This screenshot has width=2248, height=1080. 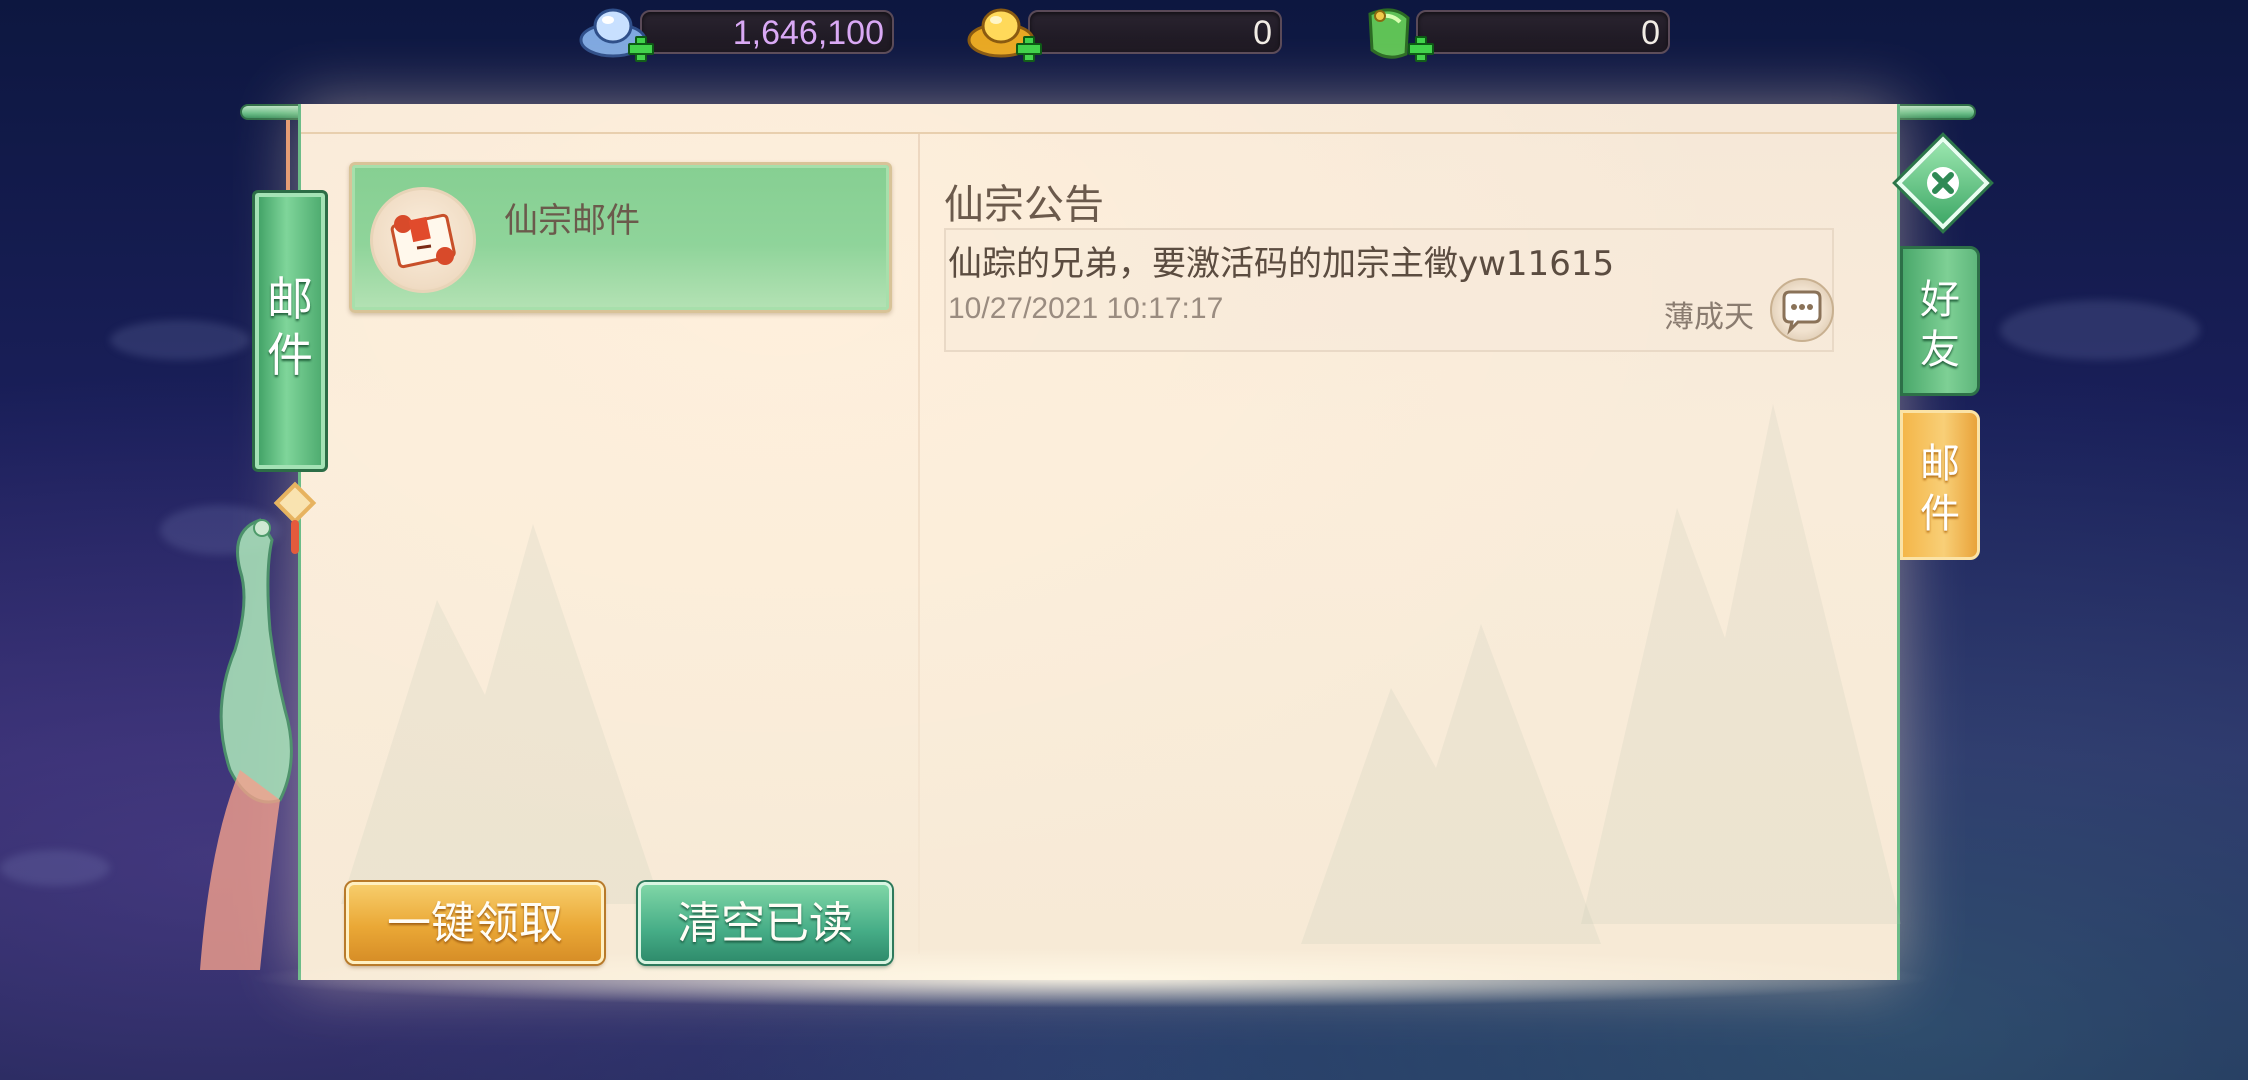 I want to click on scroll-letter-icon, so click(x=423, y=240).